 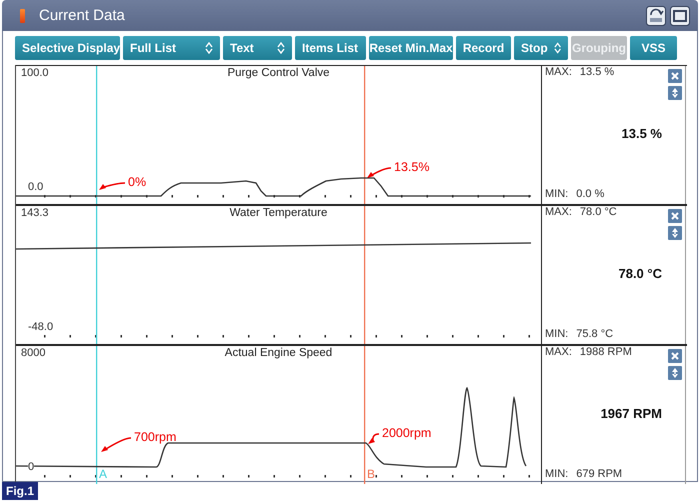 I want to click on axis-max: 100.0, so click(x=35, y=73).